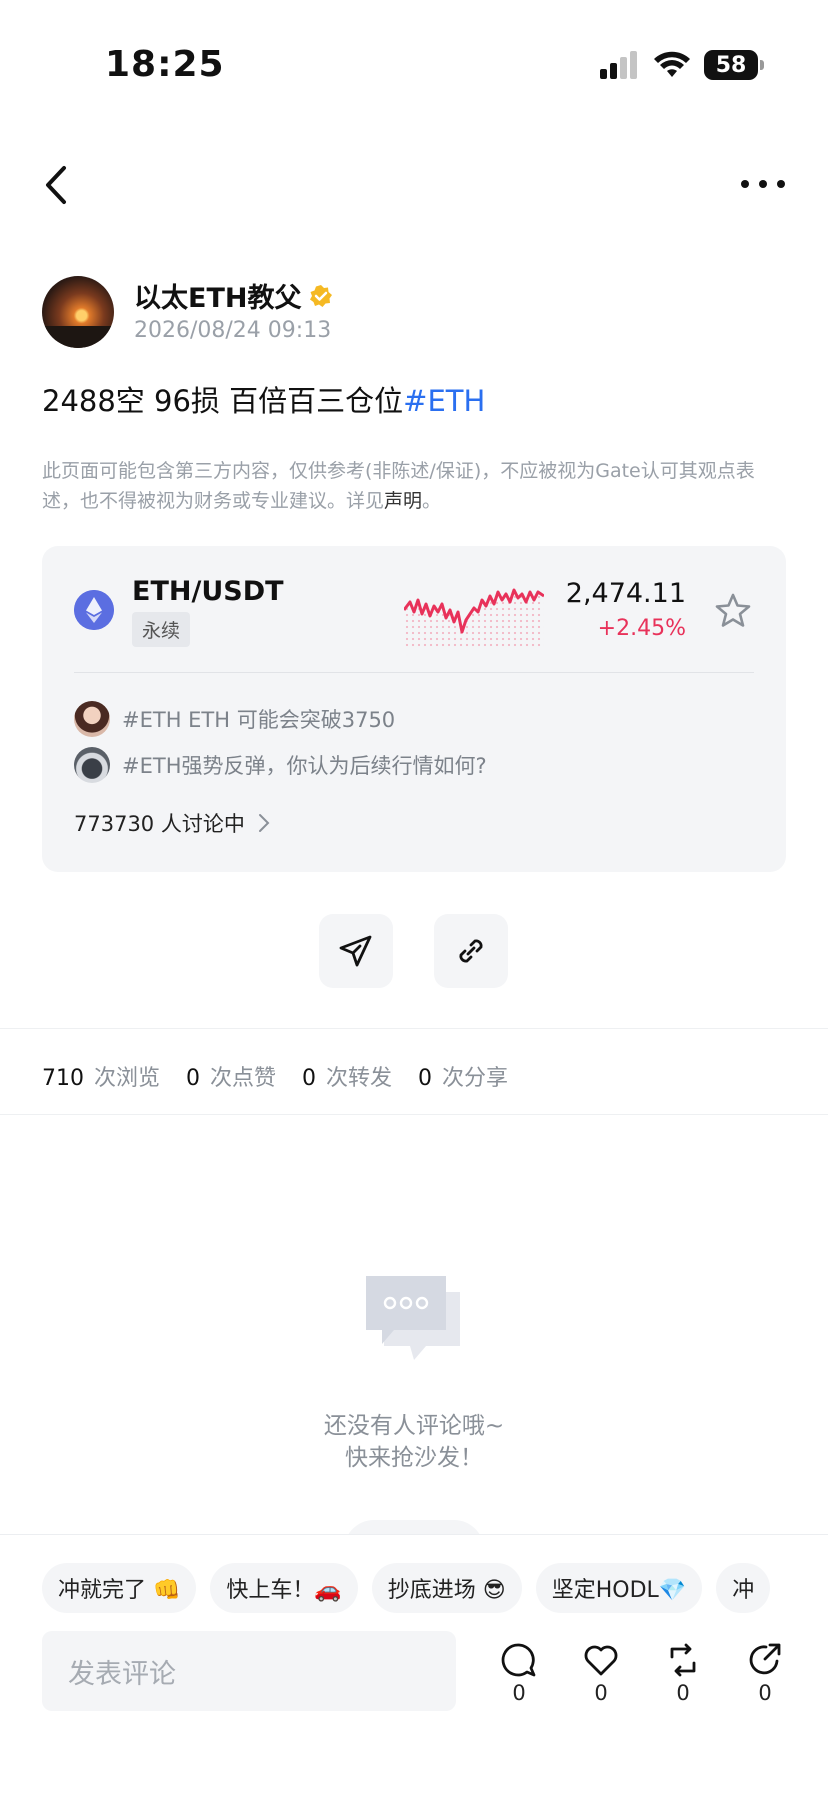 Image resolution: width=828 pixels, height=1801 pixels. What do you see at coordinates (475, 1078) in the screenshot?
I see `stat-label: 次分享` at bounding box center [475, 1078].